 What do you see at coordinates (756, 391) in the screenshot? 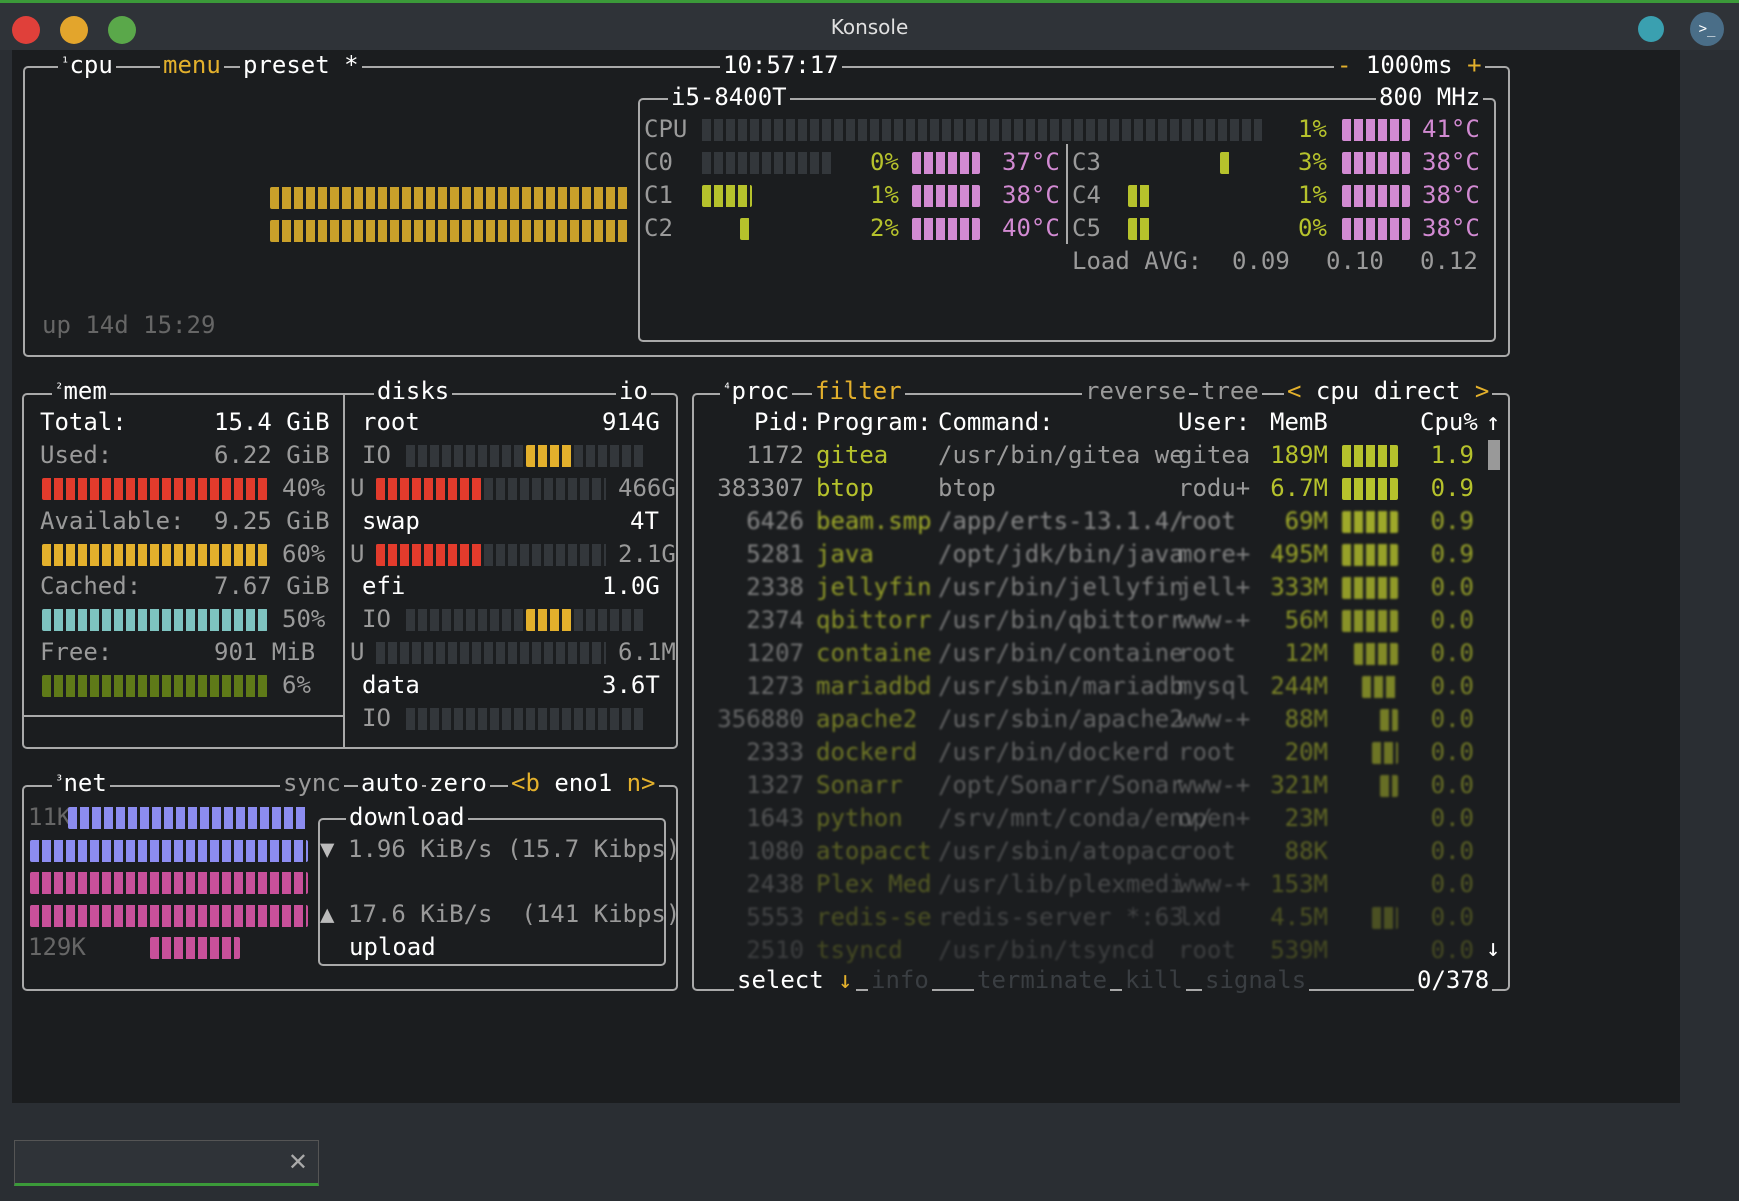
I see `proc-box-title: ⁴proc` at bounding box center [756, 391].